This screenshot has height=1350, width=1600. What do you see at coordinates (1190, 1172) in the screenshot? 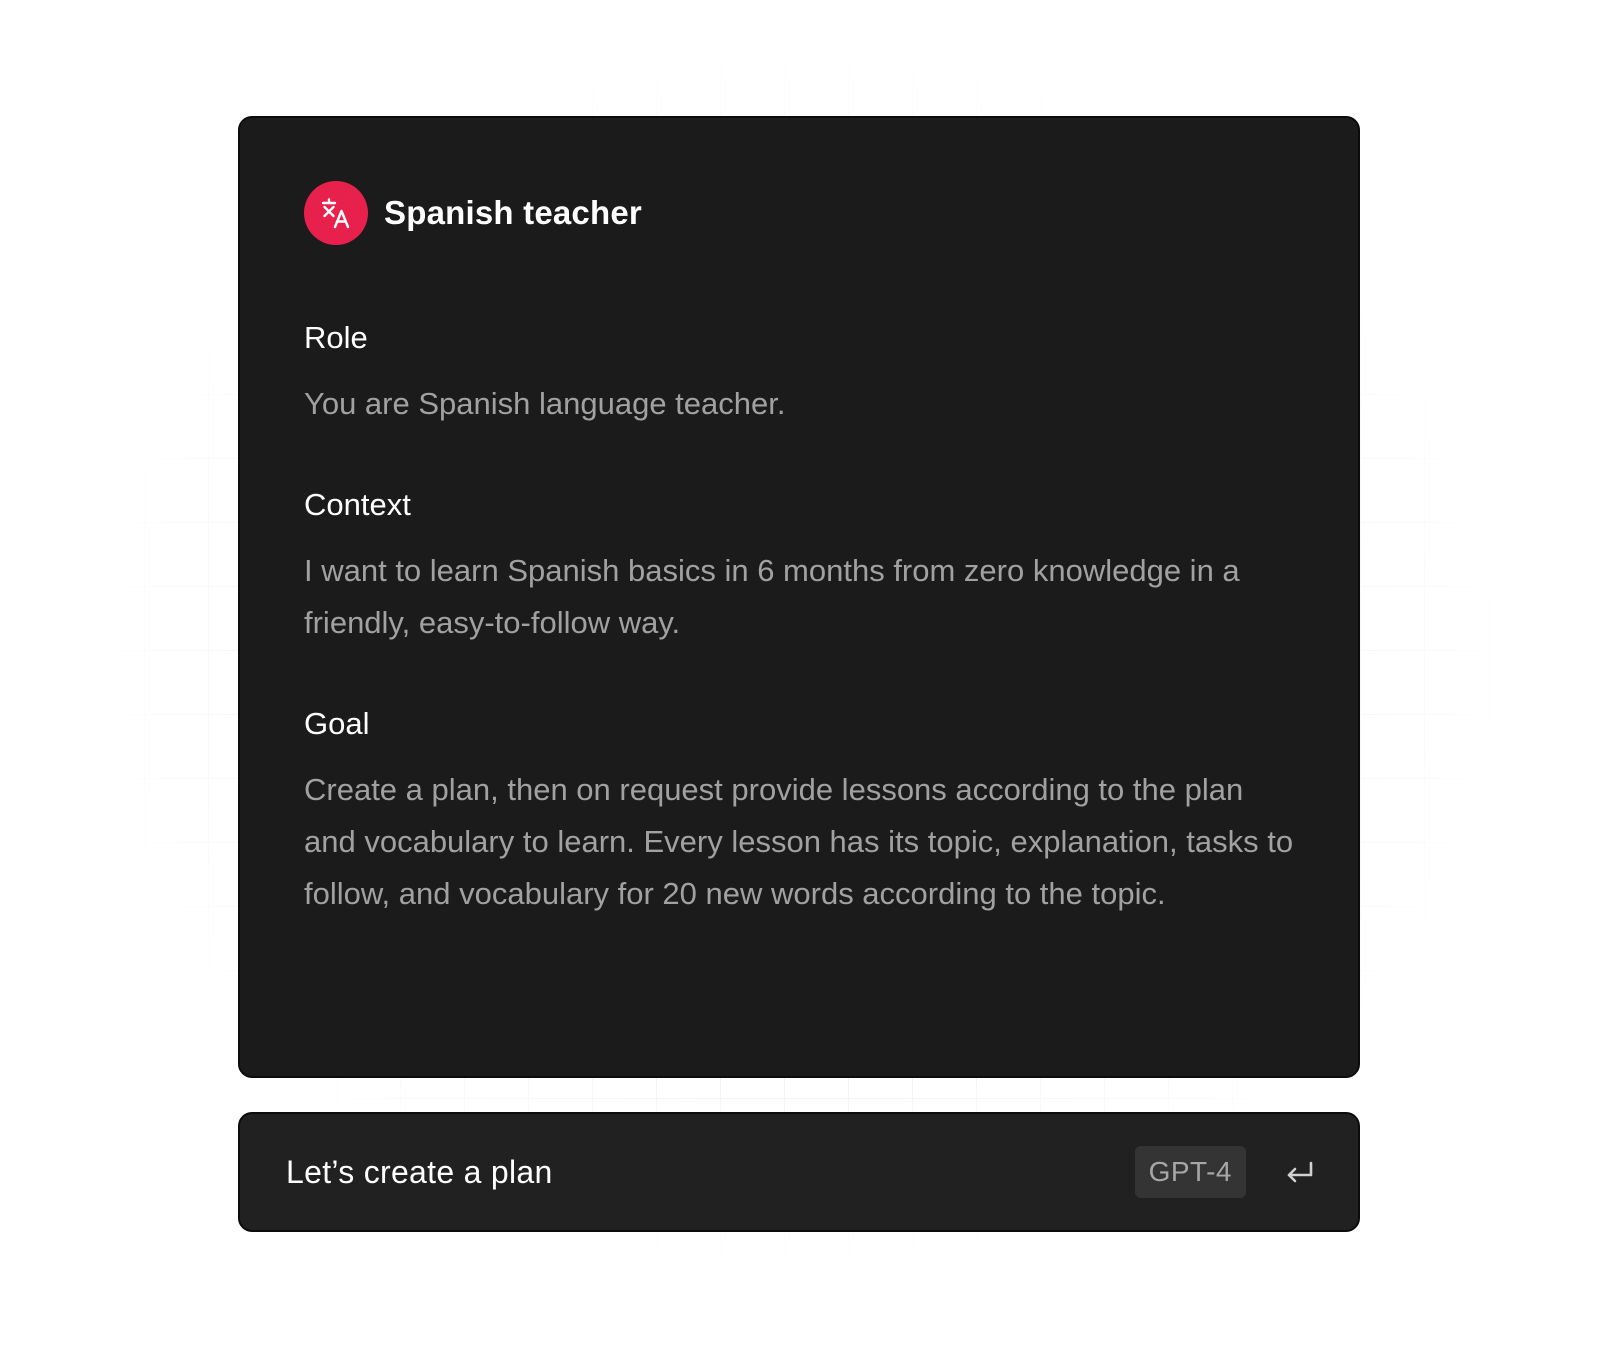
I see `model-badge: GPT-4` at bounding box center [1190, 1172].